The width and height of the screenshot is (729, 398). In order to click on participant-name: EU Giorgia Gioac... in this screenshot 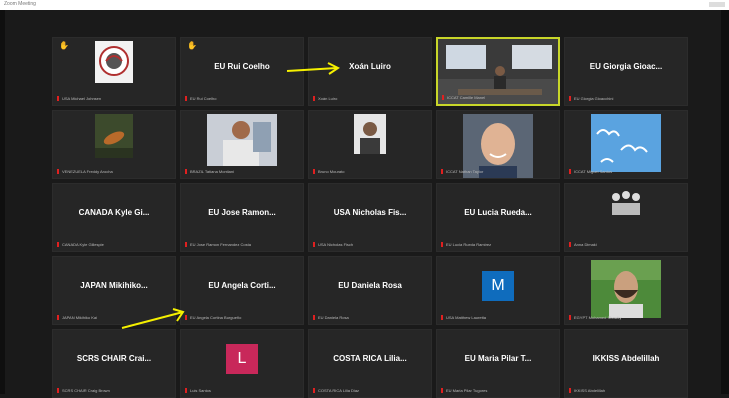, I will do `click(626, 66)`.